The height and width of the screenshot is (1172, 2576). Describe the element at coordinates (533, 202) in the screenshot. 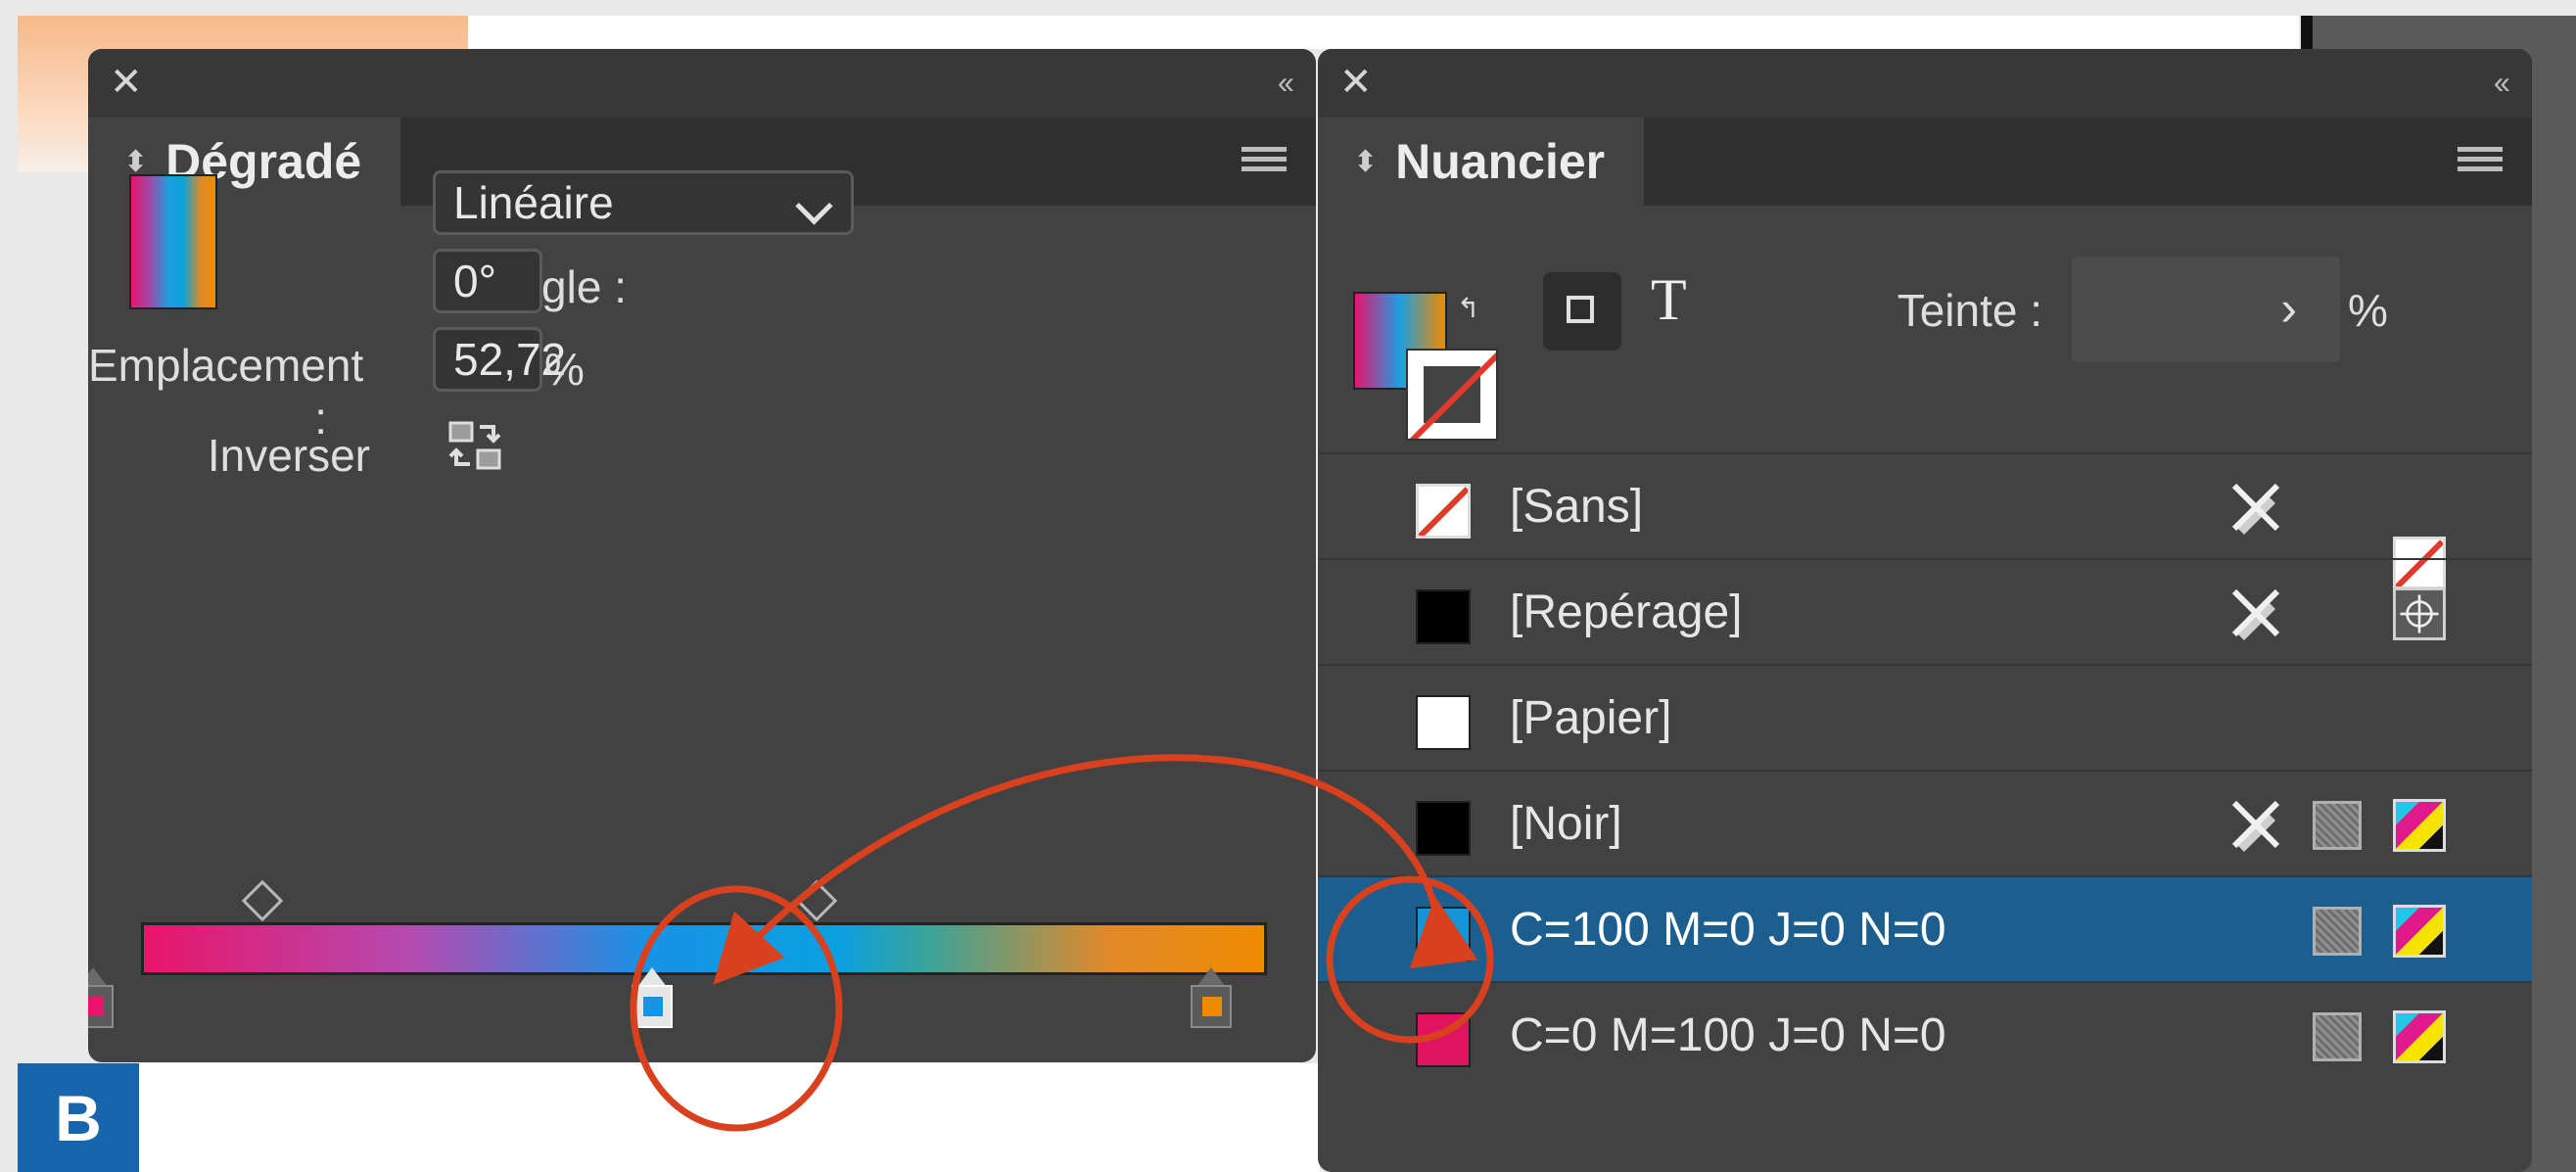

I see `type-select-value: Linéaire` at that location.